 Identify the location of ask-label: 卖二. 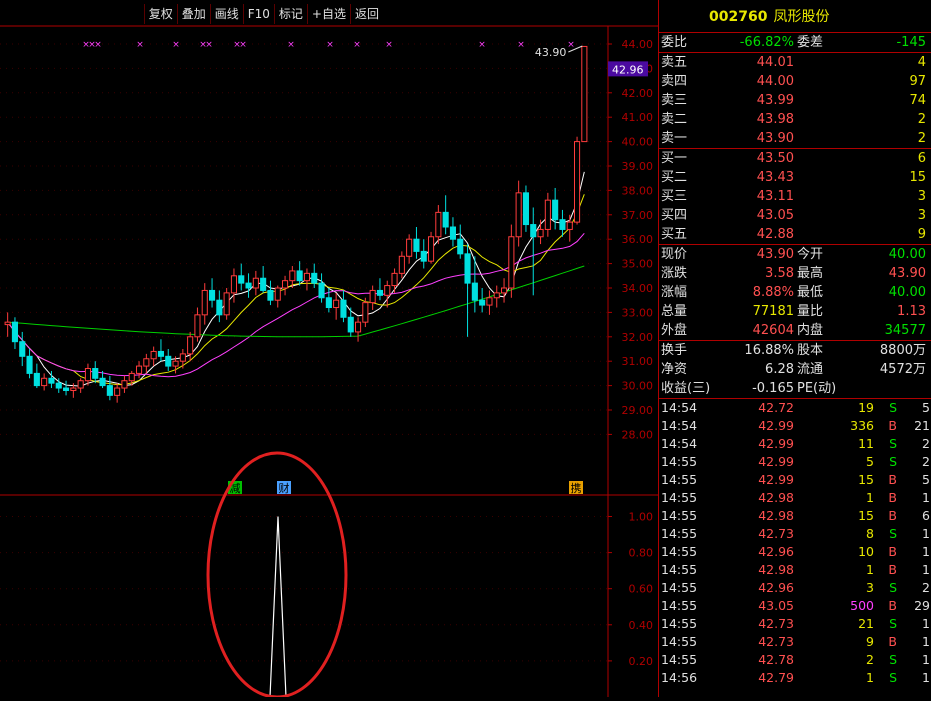
(674, 119).